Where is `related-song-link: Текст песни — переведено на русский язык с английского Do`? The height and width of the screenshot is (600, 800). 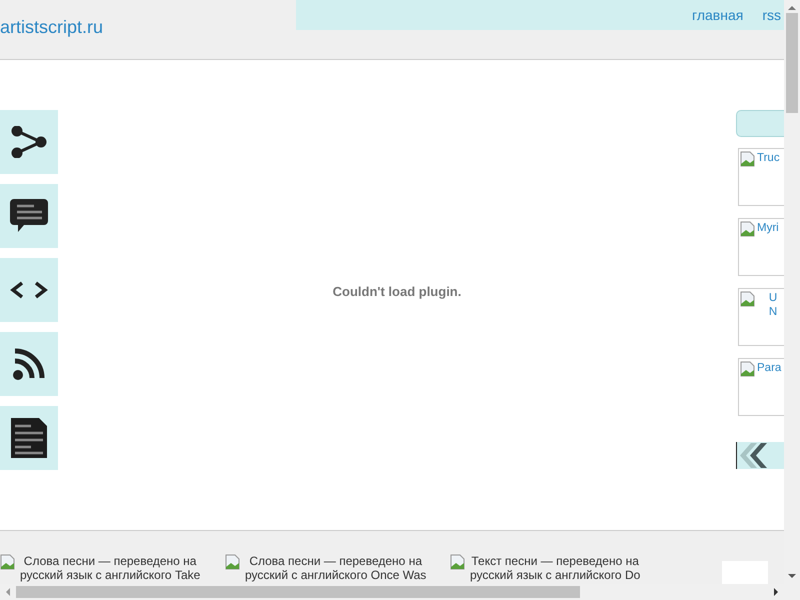 related-song-link: Текст песни — переведено на русский язык с английского Do is located at coordinates (555, 568).